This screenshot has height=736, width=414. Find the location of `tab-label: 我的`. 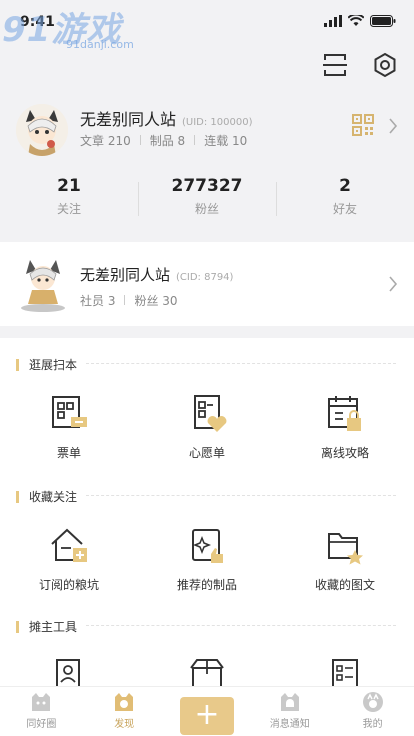

tab-label: 我的 is located at coordinates (372, 724).